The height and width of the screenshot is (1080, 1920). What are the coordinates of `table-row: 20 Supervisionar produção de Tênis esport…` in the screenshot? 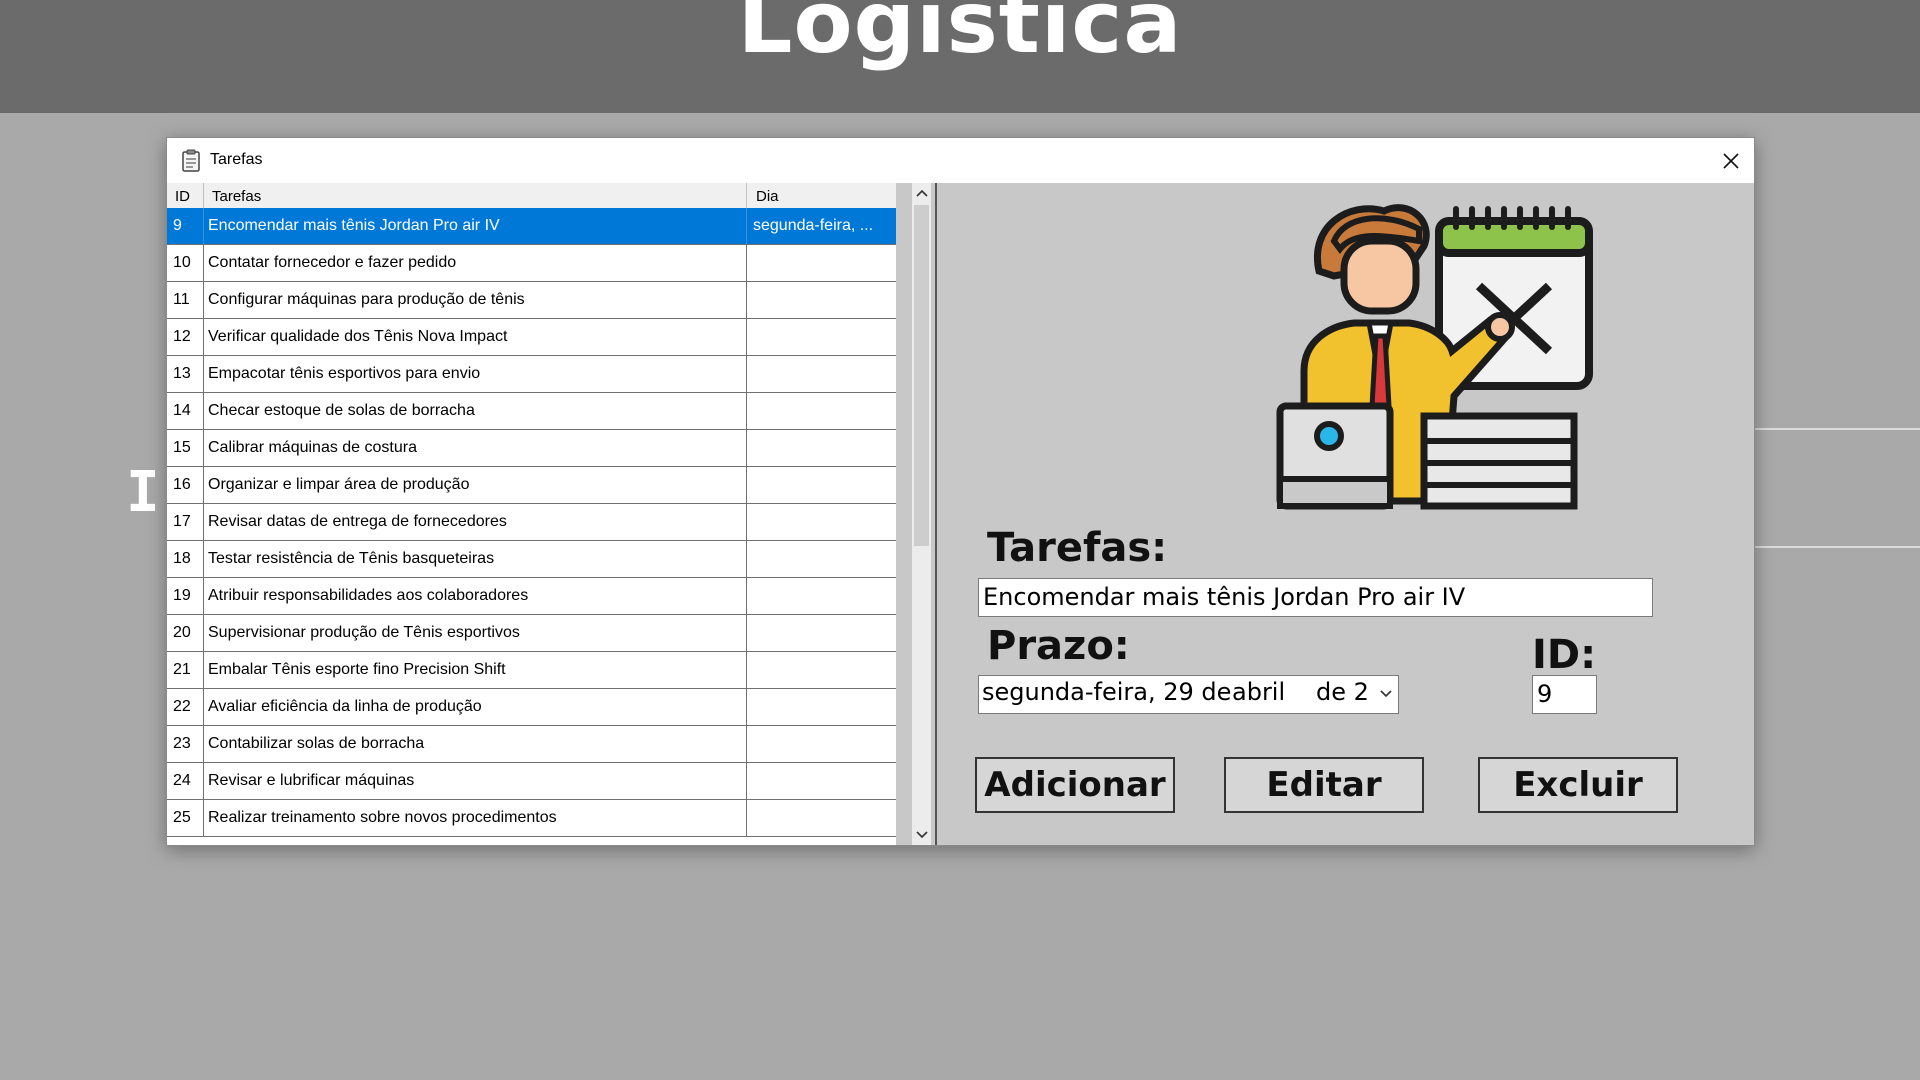 It's located at (531, 633).